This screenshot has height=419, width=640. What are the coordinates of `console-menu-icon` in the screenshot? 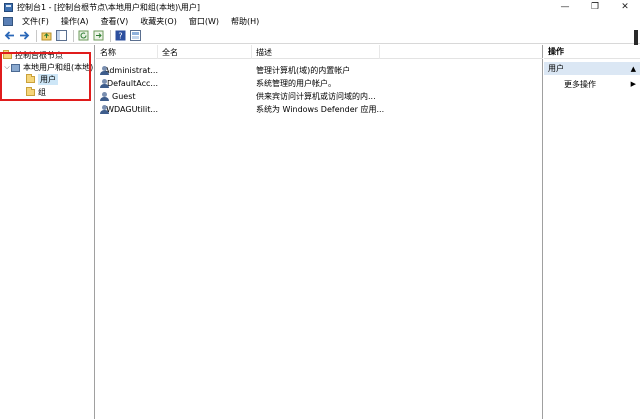 It's located at (8, 21).